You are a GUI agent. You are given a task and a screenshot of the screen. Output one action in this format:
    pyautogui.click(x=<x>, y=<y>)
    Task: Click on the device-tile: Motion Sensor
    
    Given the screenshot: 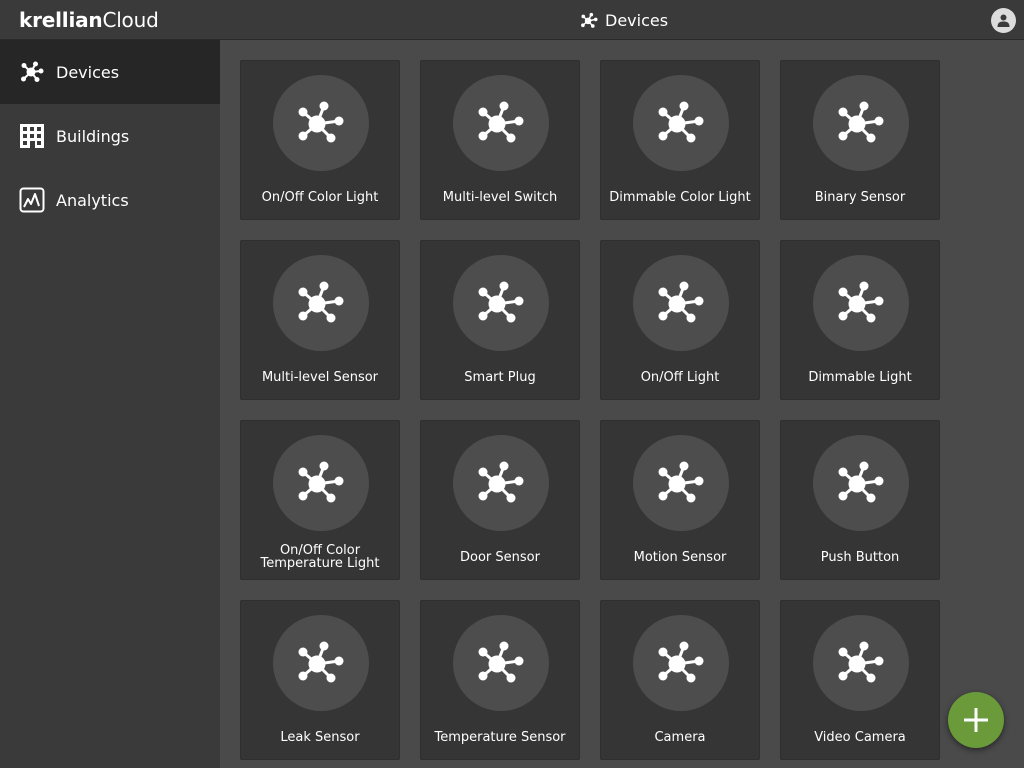 What is the action you would take?
    pyautogui.click(x=680, y=500)
    